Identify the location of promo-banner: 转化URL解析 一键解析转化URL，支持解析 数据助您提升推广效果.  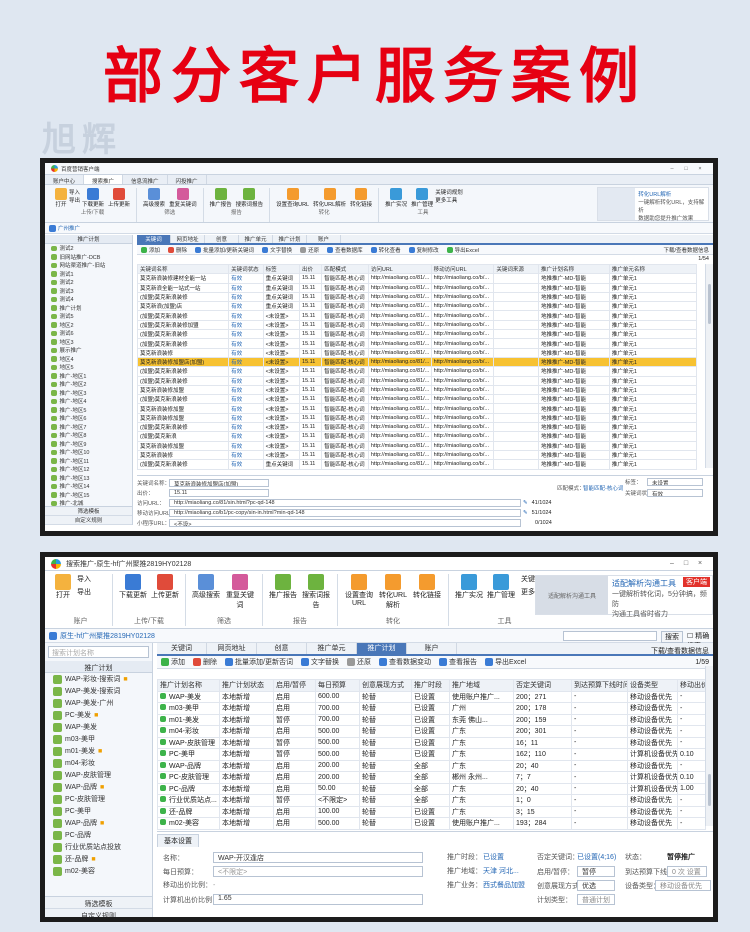
(653, 204).